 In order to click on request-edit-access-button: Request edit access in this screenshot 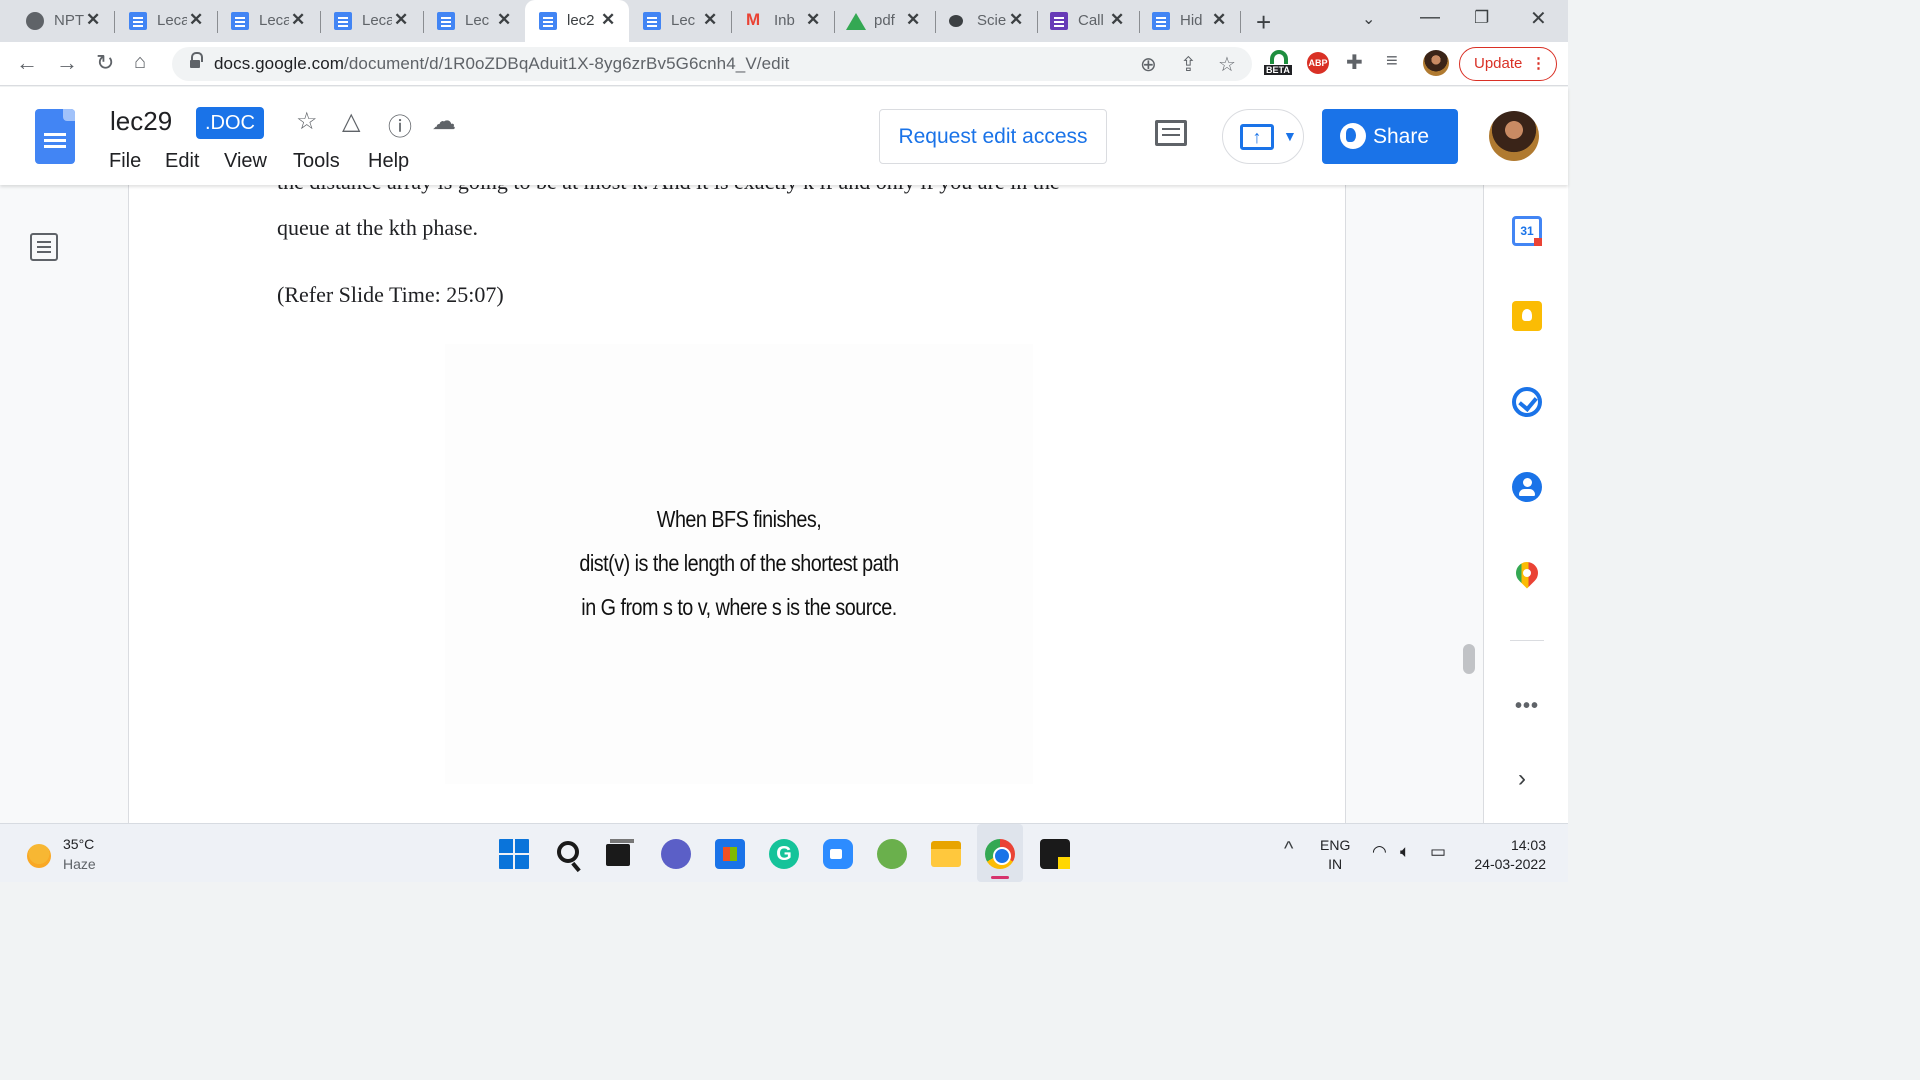, I will do `click(993, 136)`.